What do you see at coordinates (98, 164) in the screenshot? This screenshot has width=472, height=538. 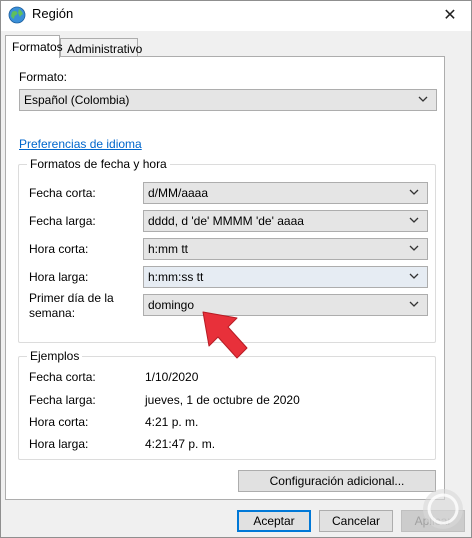 I see `date-time-group-title: Formatos de fecha y hora` at bounding box center [98, 164].